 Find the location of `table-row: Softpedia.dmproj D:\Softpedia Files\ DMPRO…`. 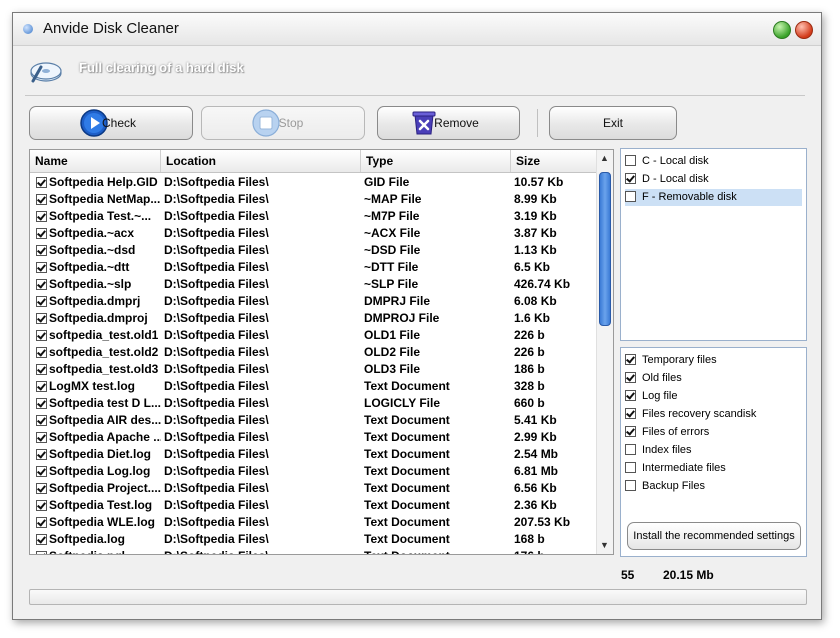

table-row: Softpedia.dmproj D:\Softpedia Files\ DMPRO… is located at coordinates (313, 318).